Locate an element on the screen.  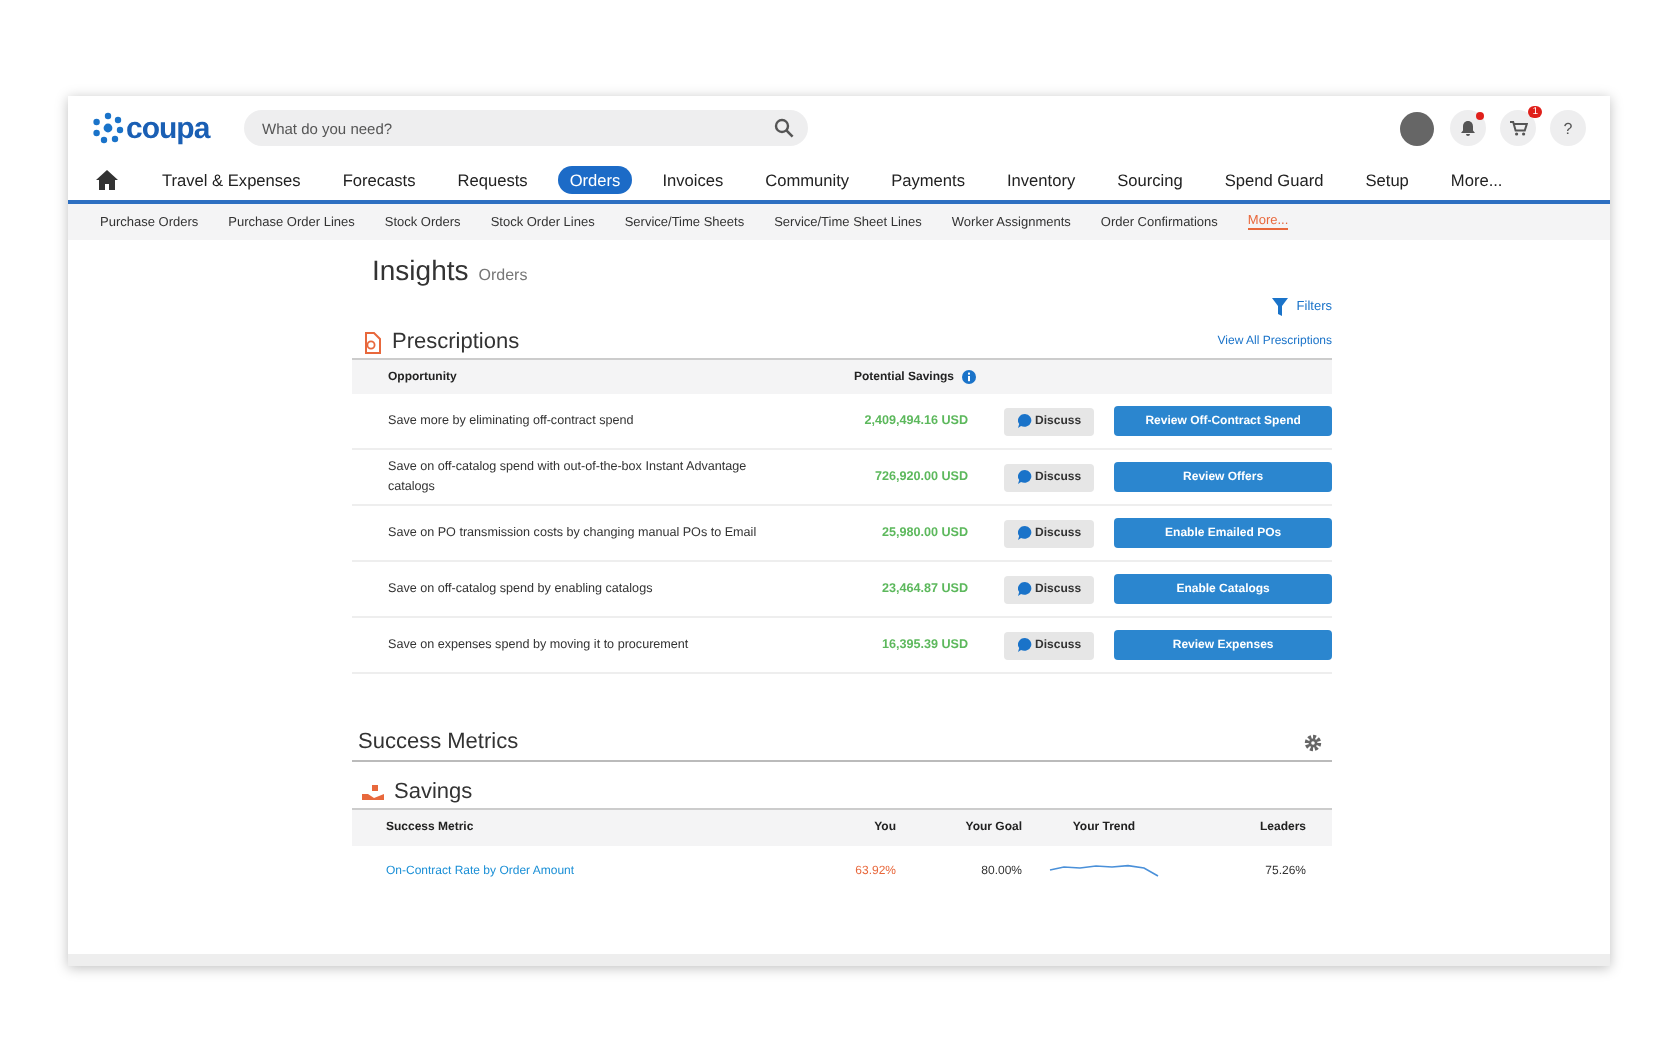
savings-icon is located at coordinates (373, 792).